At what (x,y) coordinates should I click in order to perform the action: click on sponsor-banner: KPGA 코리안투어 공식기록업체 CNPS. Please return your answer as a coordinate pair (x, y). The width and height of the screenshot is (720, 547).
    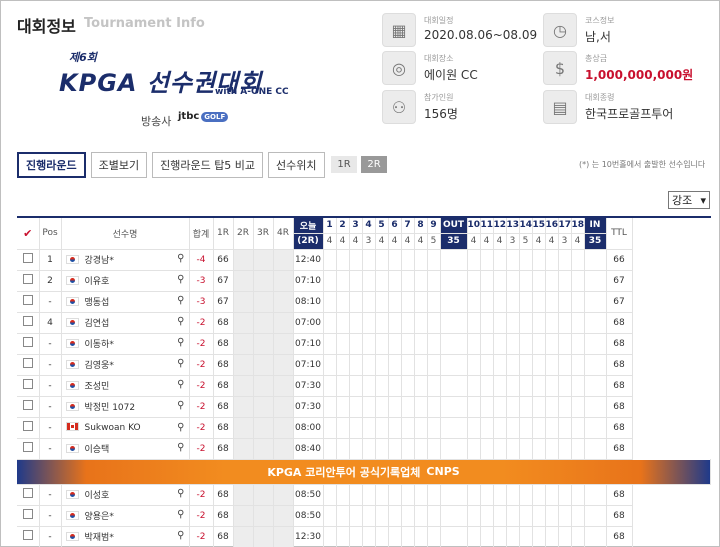
    Looking at the image, I should click on (364, 472).